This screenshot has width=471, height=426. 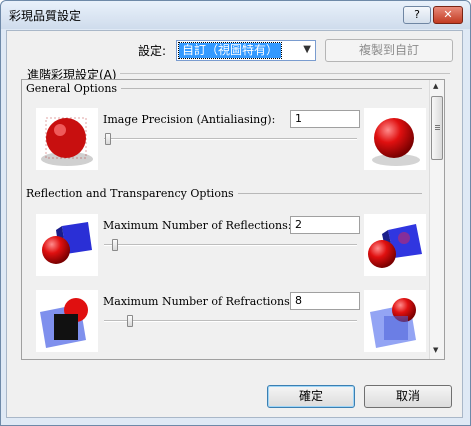 I want to click on scroll-down-arrow-icon: ▼, so click(x=435, y=350).